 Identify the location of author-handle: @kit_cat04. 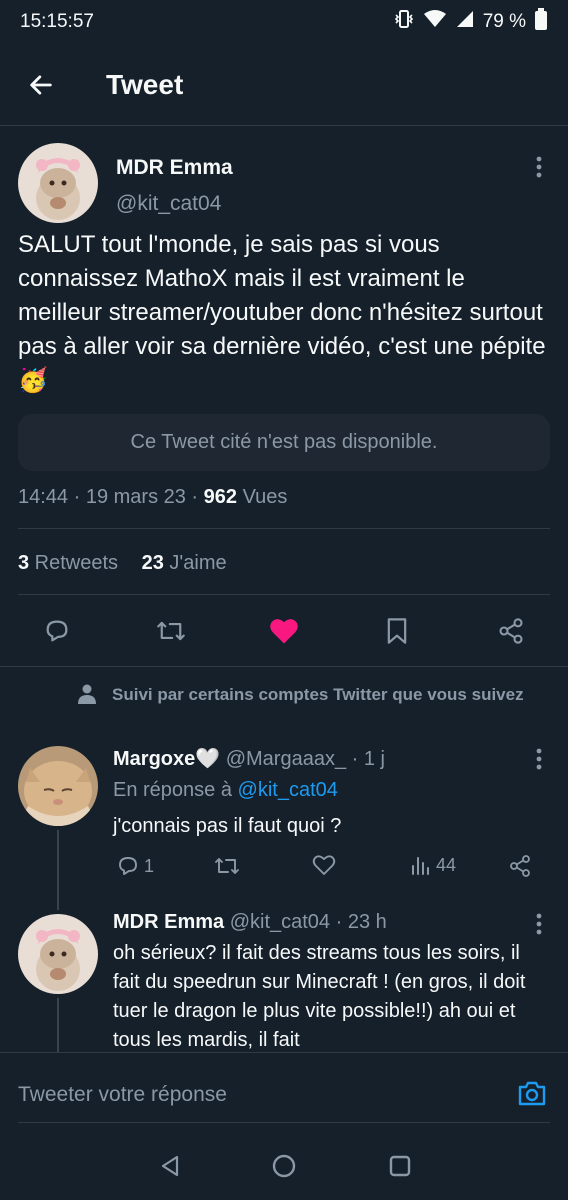
(168, 204).